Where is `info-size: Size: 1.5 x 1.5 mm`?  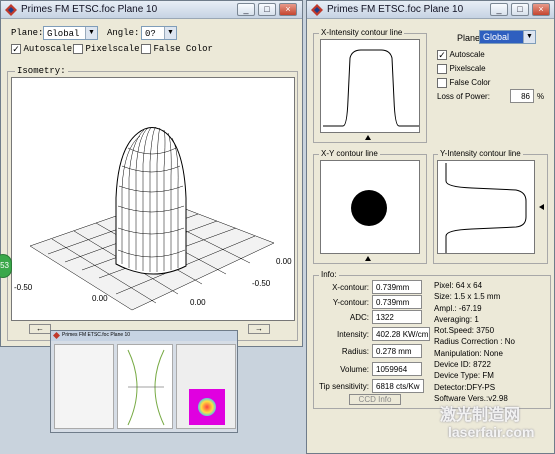 info-size: Size: 1.5 x 1.5 mm is located at coordinates (467, 297).